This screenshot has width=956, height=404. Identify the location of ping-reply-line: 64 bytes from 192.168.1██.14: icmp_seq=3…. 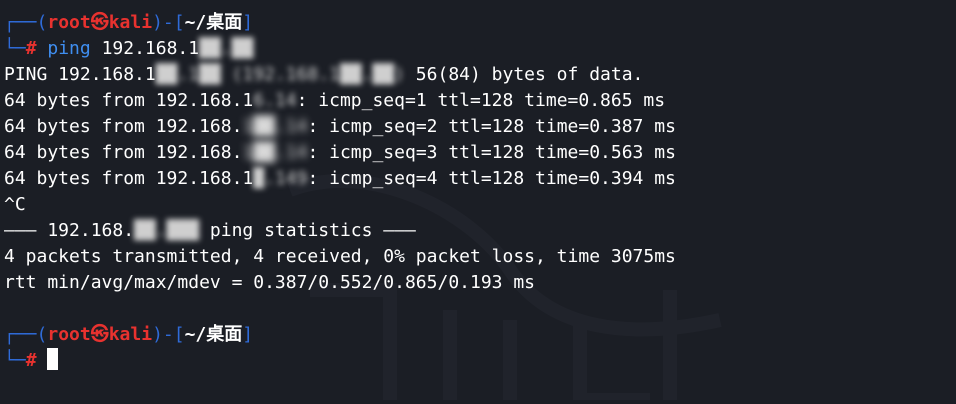
(480, 153).